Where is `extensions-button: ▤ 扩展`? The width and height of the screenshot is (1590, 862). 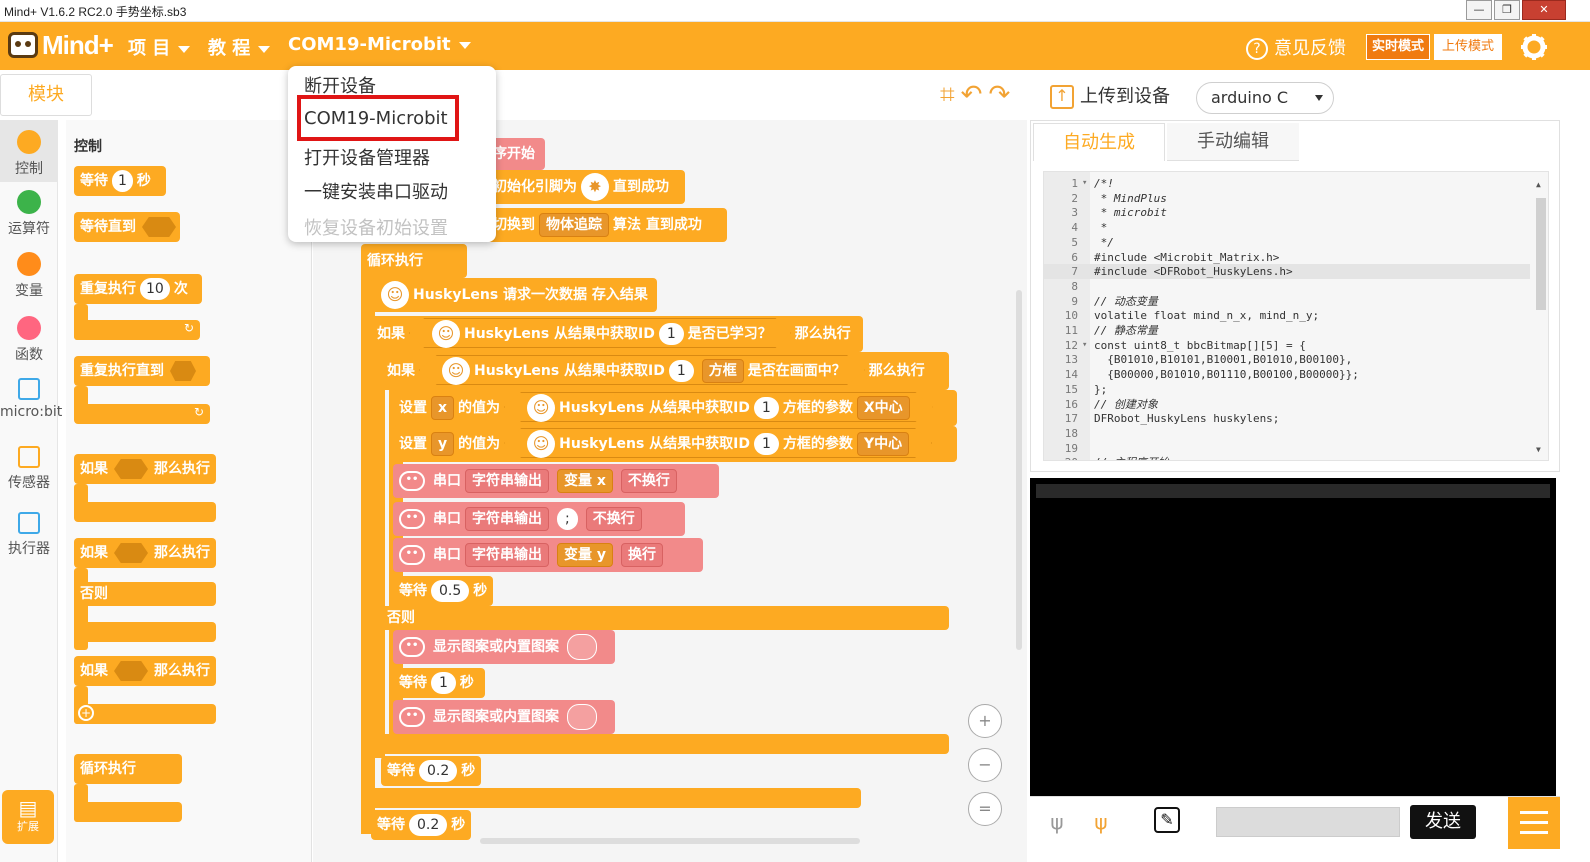
extensions-button: ▤ 扩展 is located at coordinates (28, 817).